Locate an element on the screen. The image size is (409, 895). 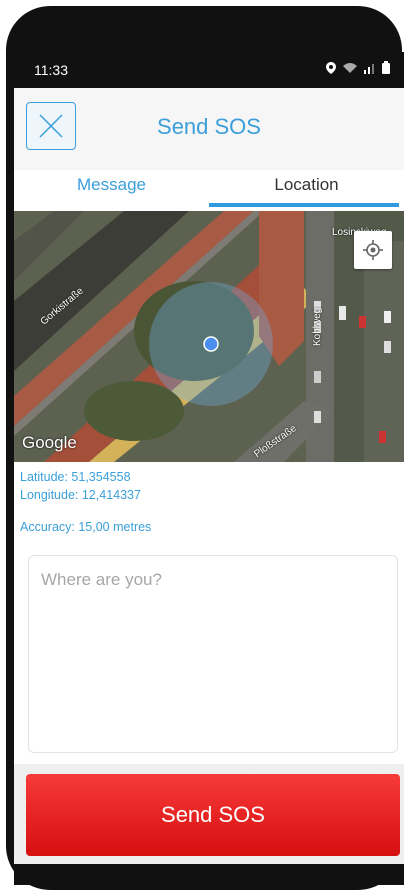
wifi-icon is located at coordinates (350, 67).